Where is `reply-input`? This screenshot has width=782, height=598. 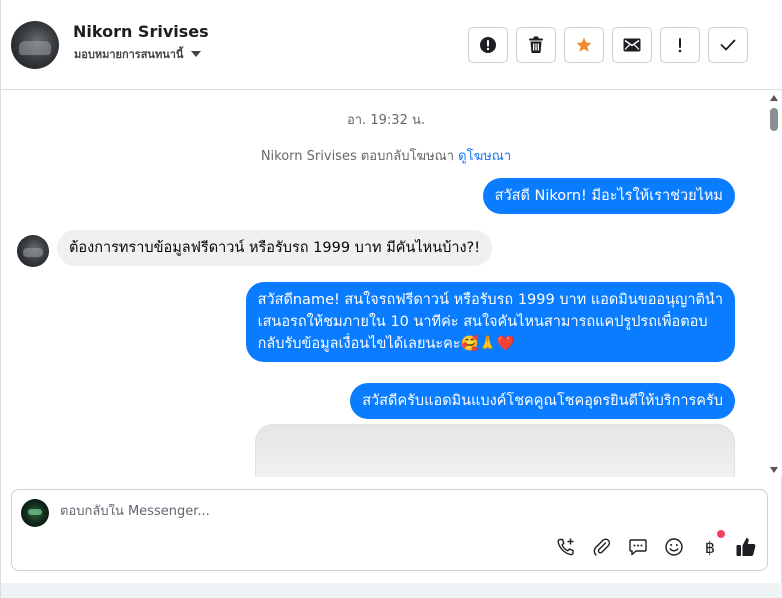
reply-input is located at coordinates (360, 511).